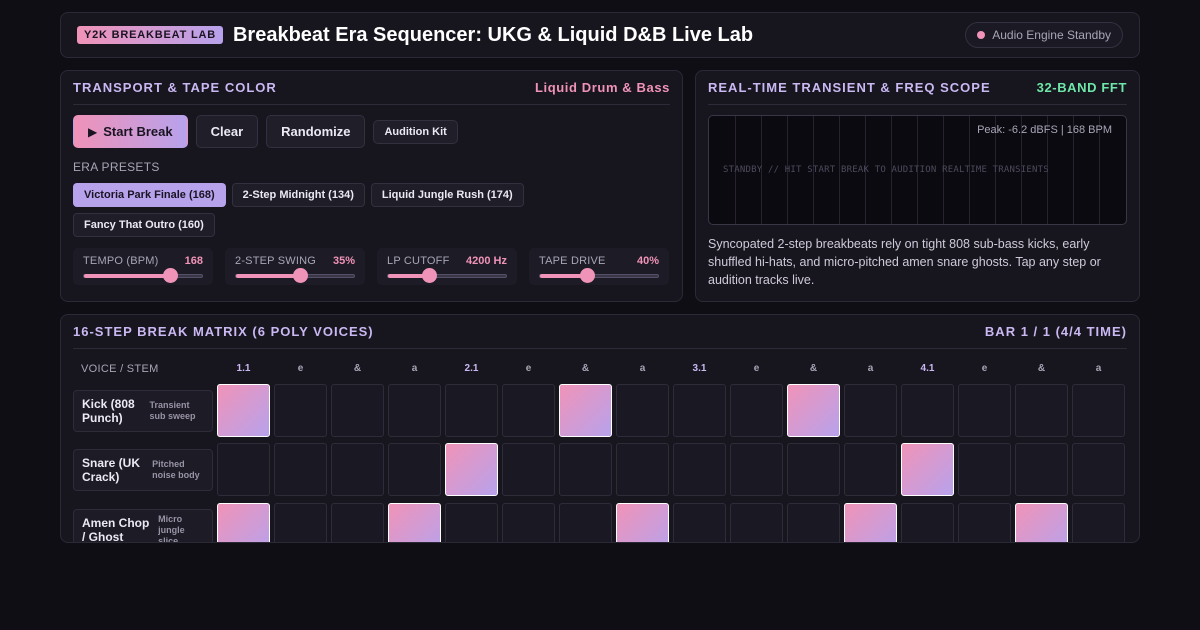  I want to click on tempo-slider: TEMPO (BPM) 168, so click(143, 266).